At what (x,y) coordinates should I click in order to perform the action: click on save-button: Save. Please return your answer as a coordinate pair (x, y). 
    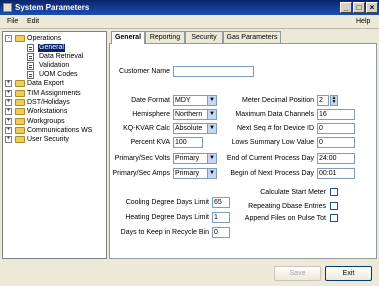
    Looking at the image, I should click on (297, 273).